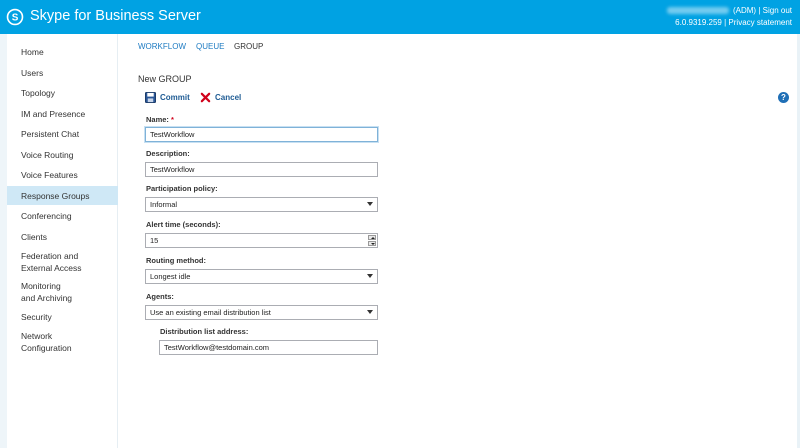  Describe the element at coordinates (175, 97) in the screenshot. I see `commit-label: Commit` at that location.